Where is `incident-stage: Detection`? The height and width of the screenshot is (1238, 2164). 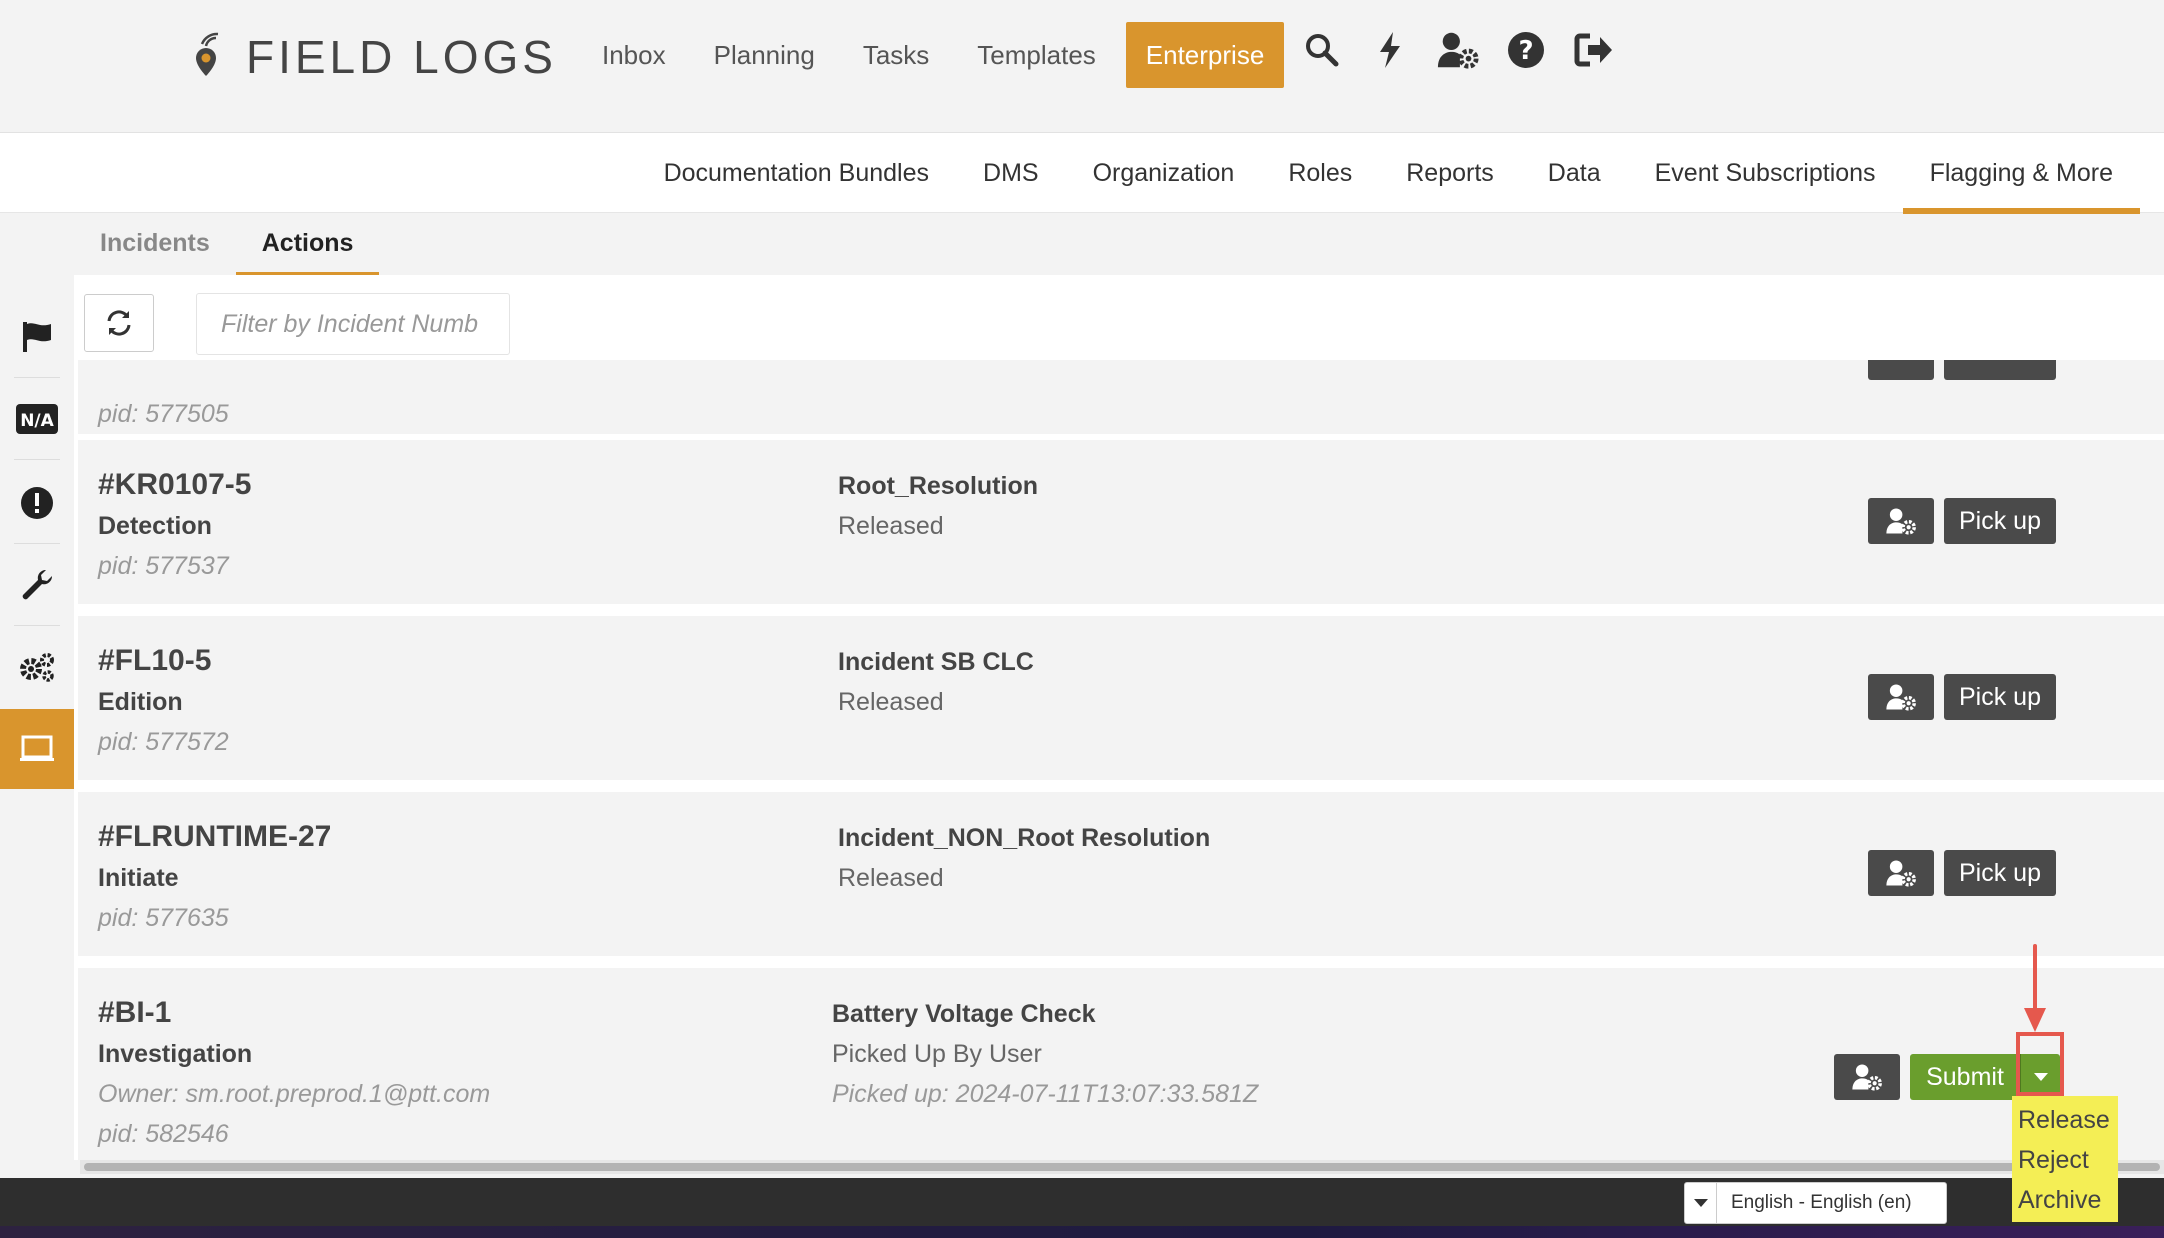
incident-stage: Detection is located at coordinates (155, 526).